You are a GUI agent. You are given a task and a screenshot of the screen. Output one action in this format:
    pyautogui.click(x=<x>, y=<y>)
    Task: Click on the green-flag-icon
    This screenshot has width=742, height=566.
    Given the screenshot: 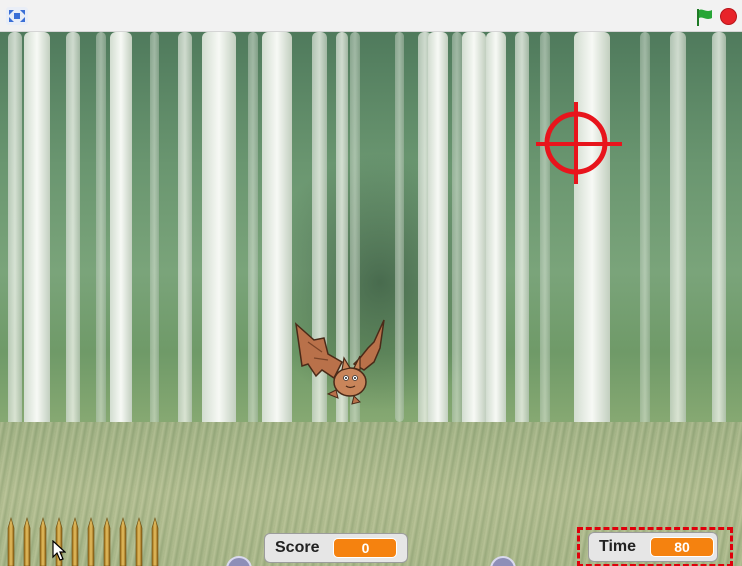 What is the action you would take?
    pyautogui.click(x=704, y=17)
    